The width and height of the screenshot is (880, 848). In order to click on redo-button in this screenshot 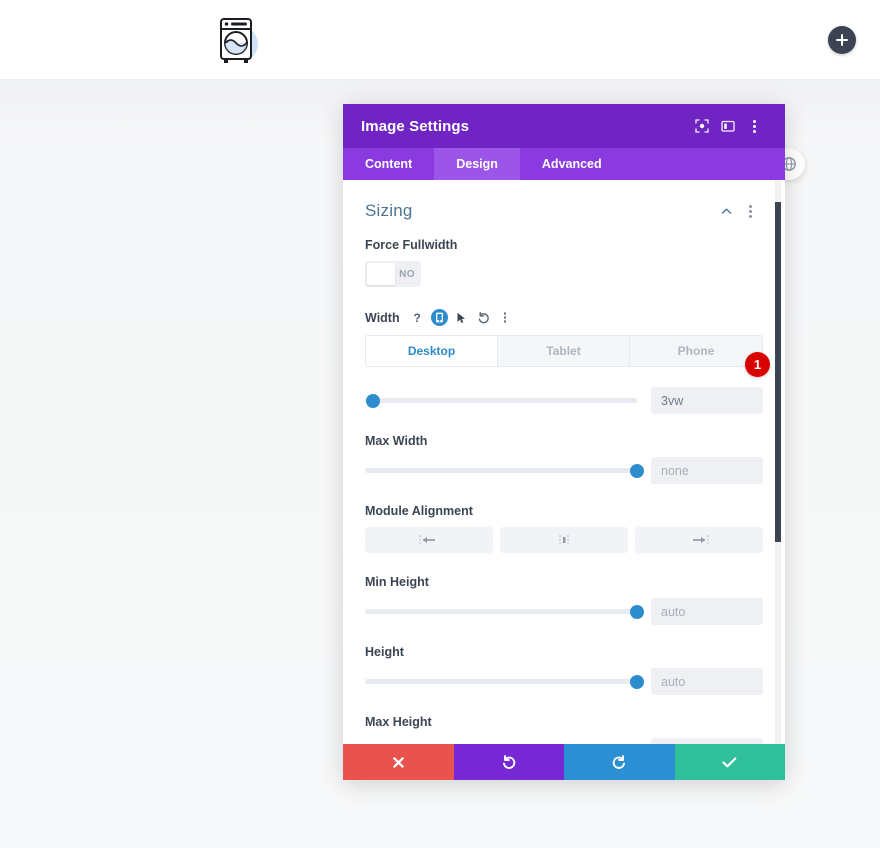, I will do `click(619, 762)`.